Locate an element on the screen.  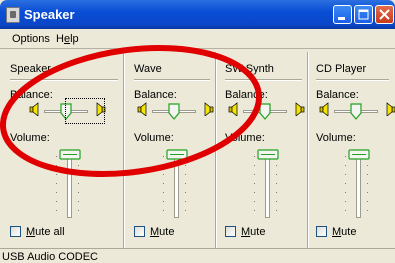
panel-title: CD Player is located at coordinates (341, 69).